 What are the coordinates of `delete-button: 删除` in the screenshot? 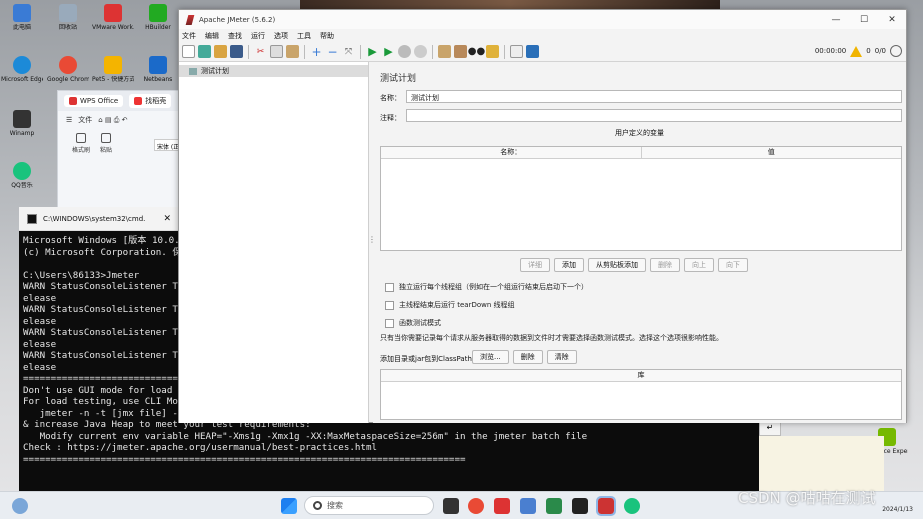 It's located at (665, 265).